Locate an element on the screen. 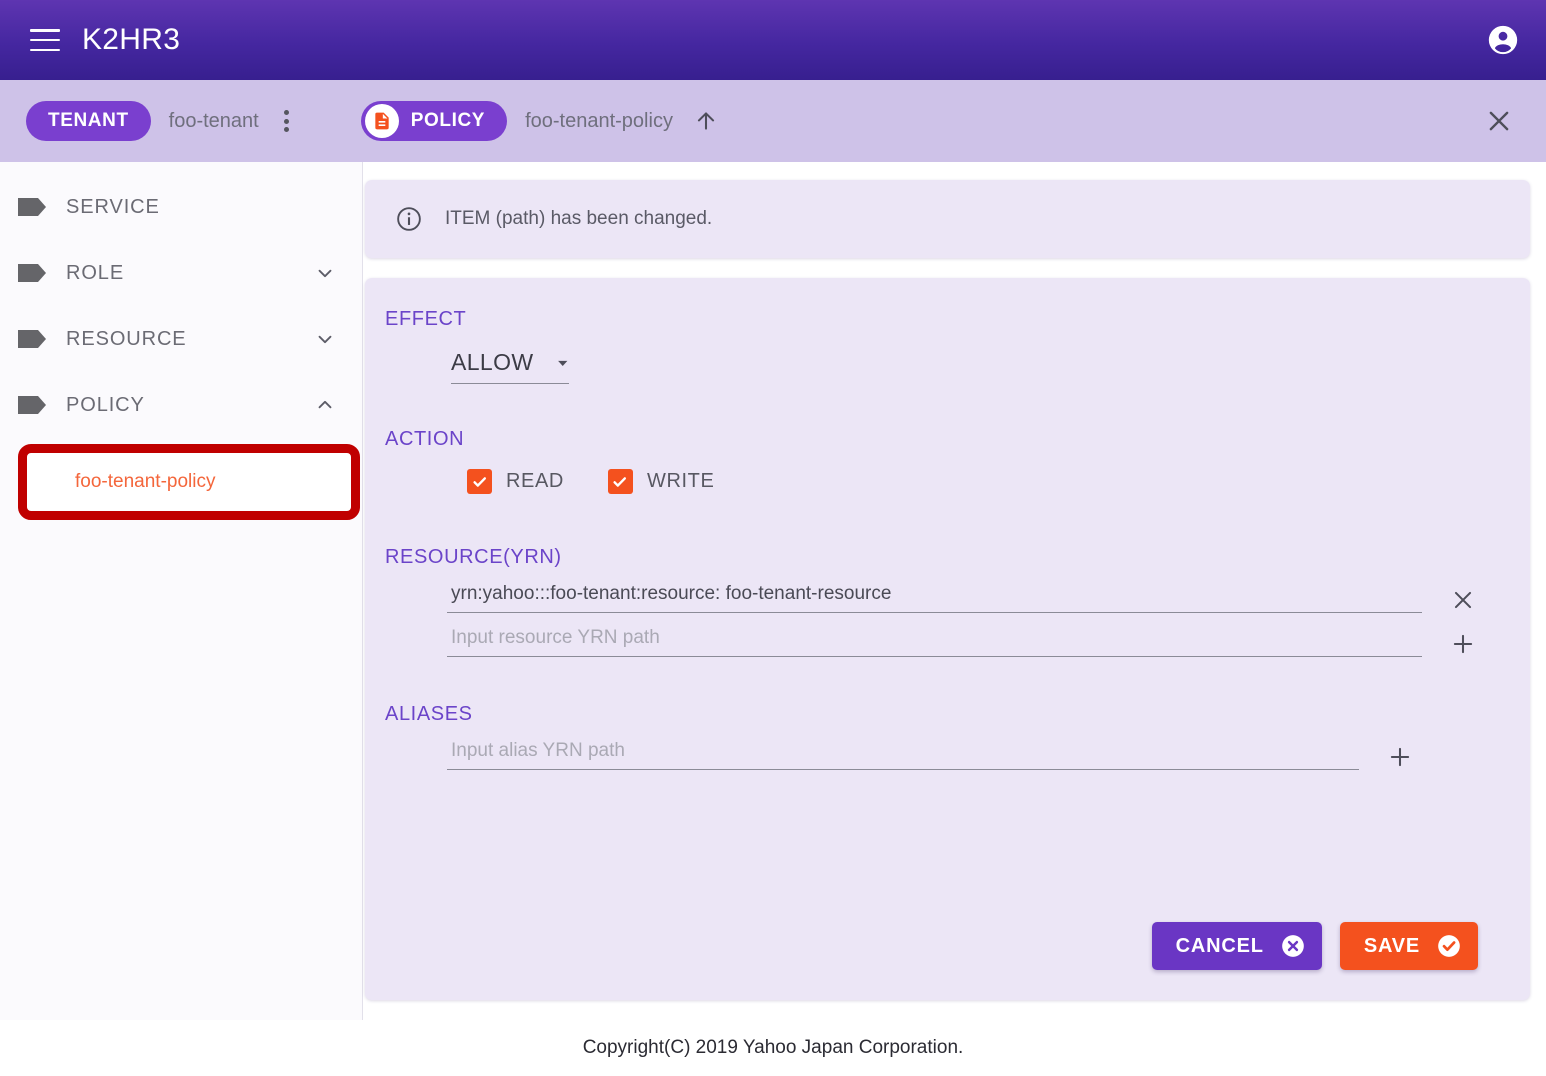 The width and height of the screenshot is (1546, 1076). tenant-name: foo-tenant is located at coordinates (213, 120).